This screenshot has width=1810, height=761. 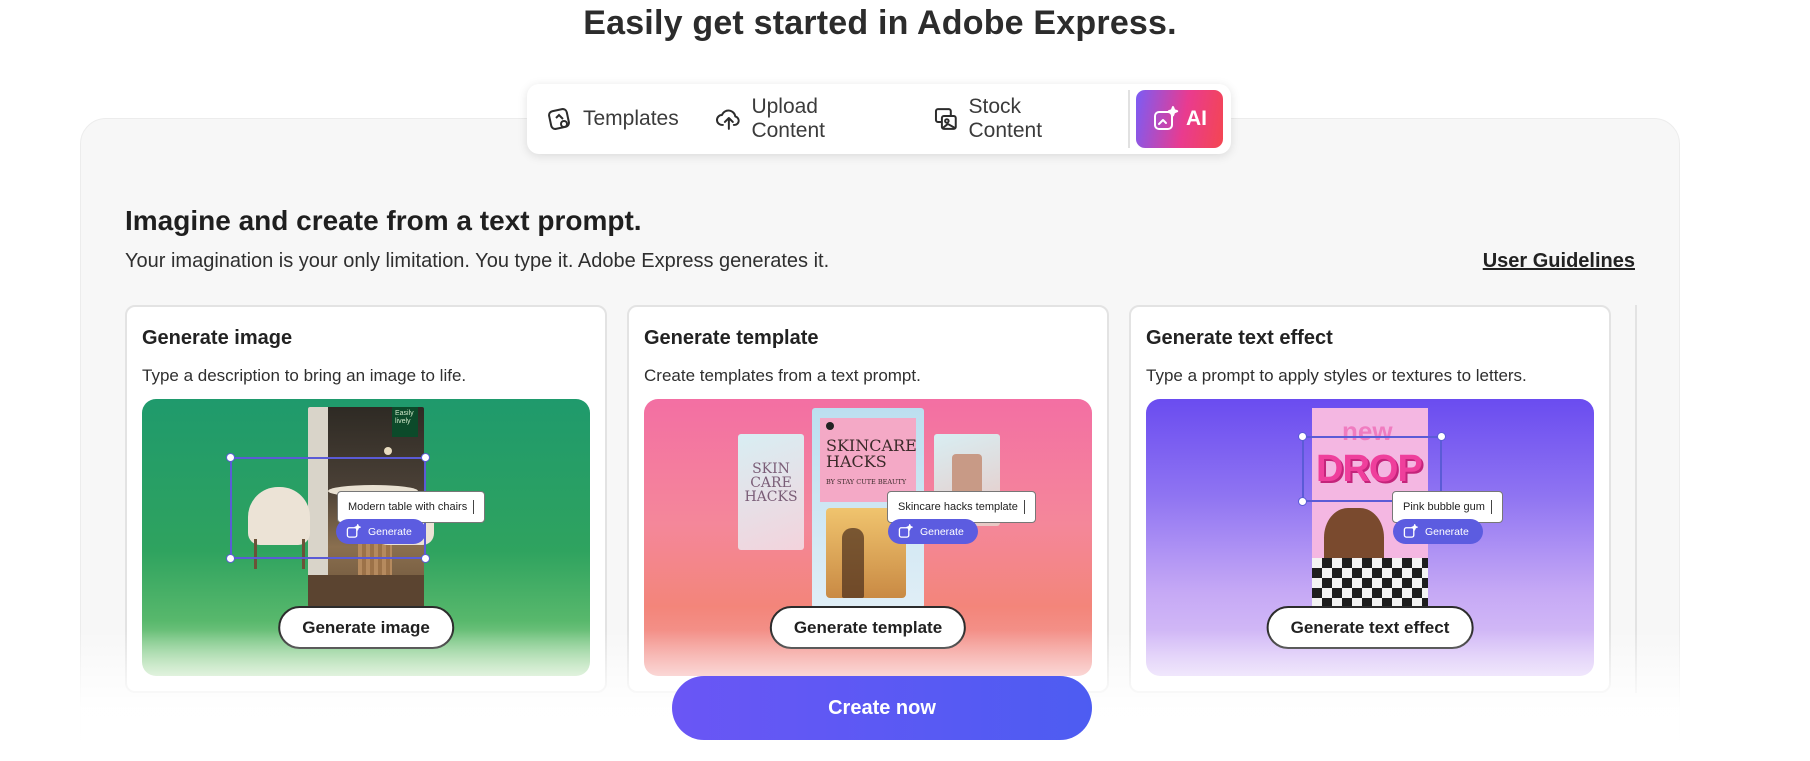 I want to click on stock-content-icon, so click(x=945, y=119).